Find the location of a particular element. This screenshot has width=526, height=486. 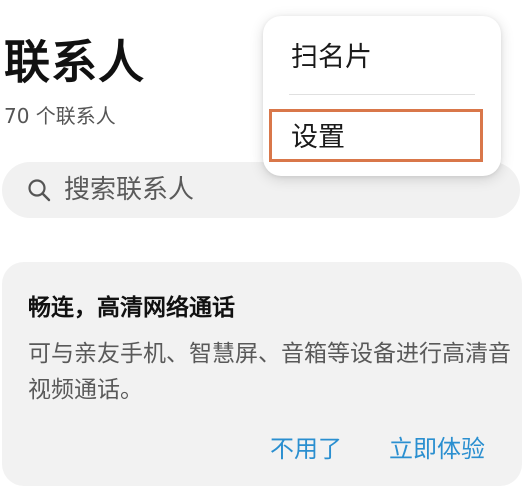

promo-description: 可与亲友手机、智慧屏、音箱等设备进行高清音视频通话。 is located at coordinates (269, 372).